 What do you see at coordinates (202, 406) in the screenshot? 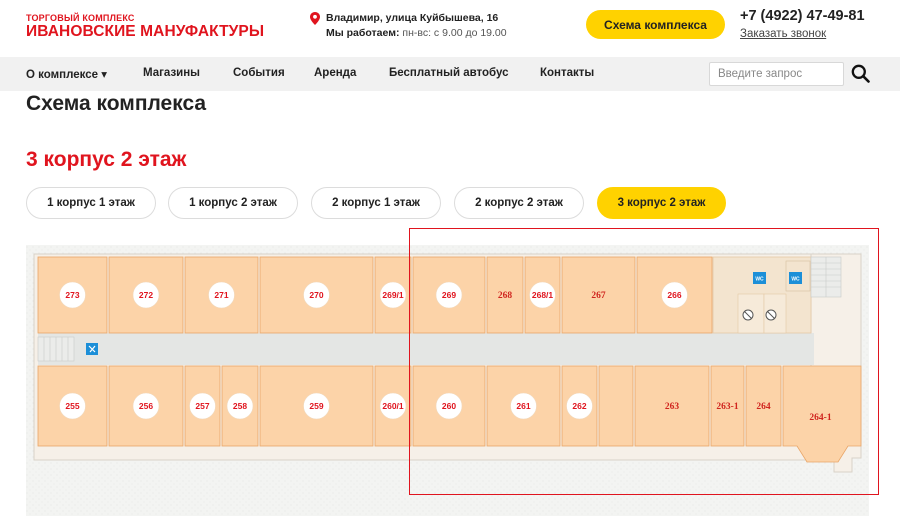
I see `room-label: 257` at bounding box center [202, 406].